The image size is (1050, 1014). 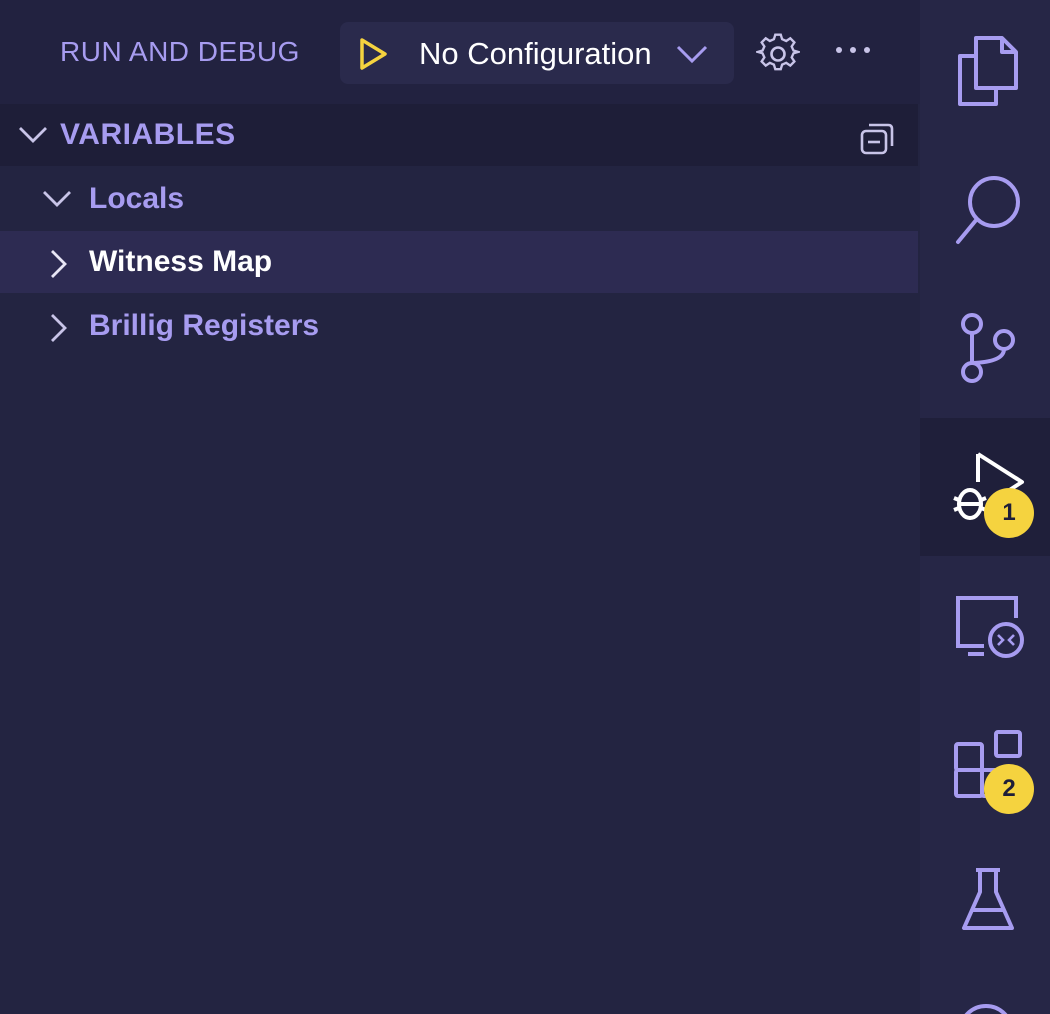 I want to click on tree-item-label: Witness Map, so click(x=181, y=261).